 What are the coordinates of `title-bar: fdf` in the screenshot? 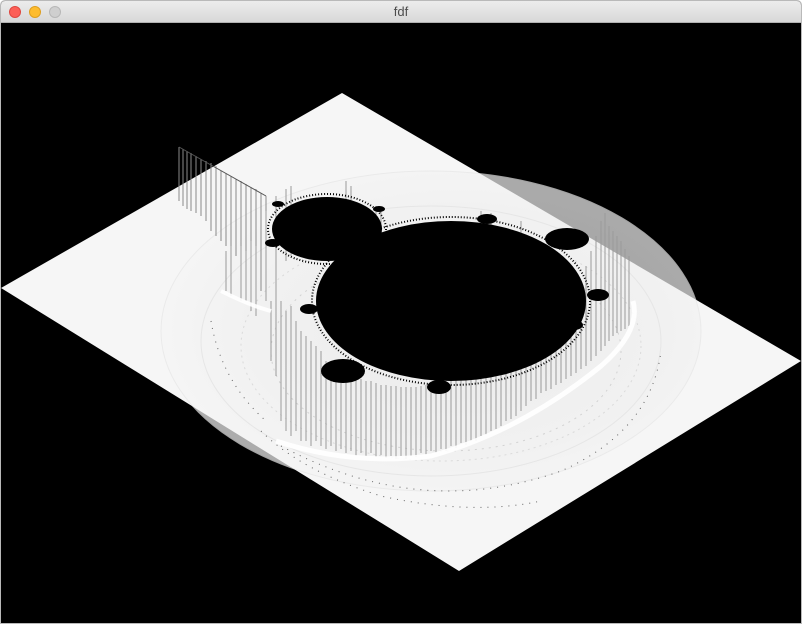 It's located at (401, 12).